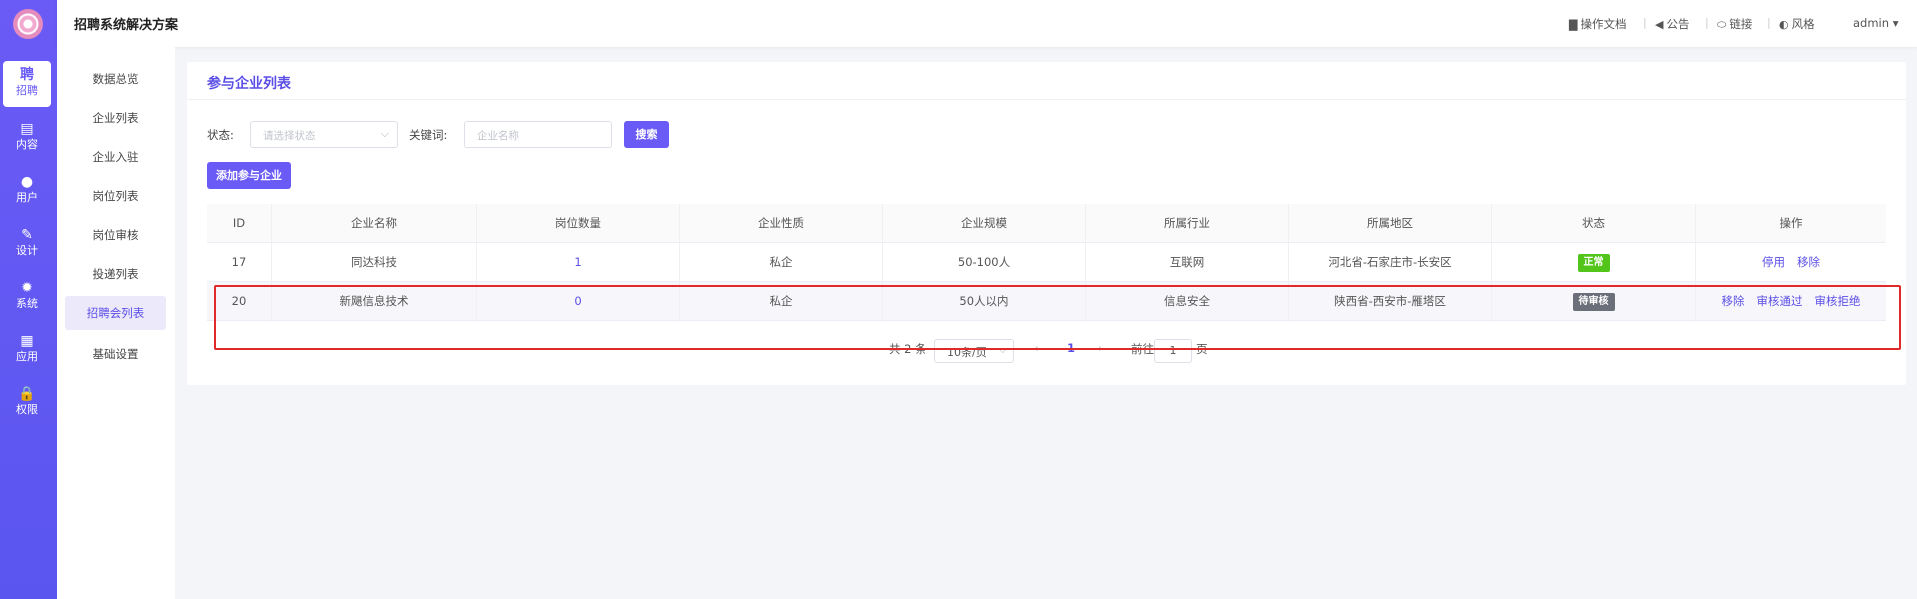  I want to click on chevron-down-icon: ⌵, so click(384, 133).